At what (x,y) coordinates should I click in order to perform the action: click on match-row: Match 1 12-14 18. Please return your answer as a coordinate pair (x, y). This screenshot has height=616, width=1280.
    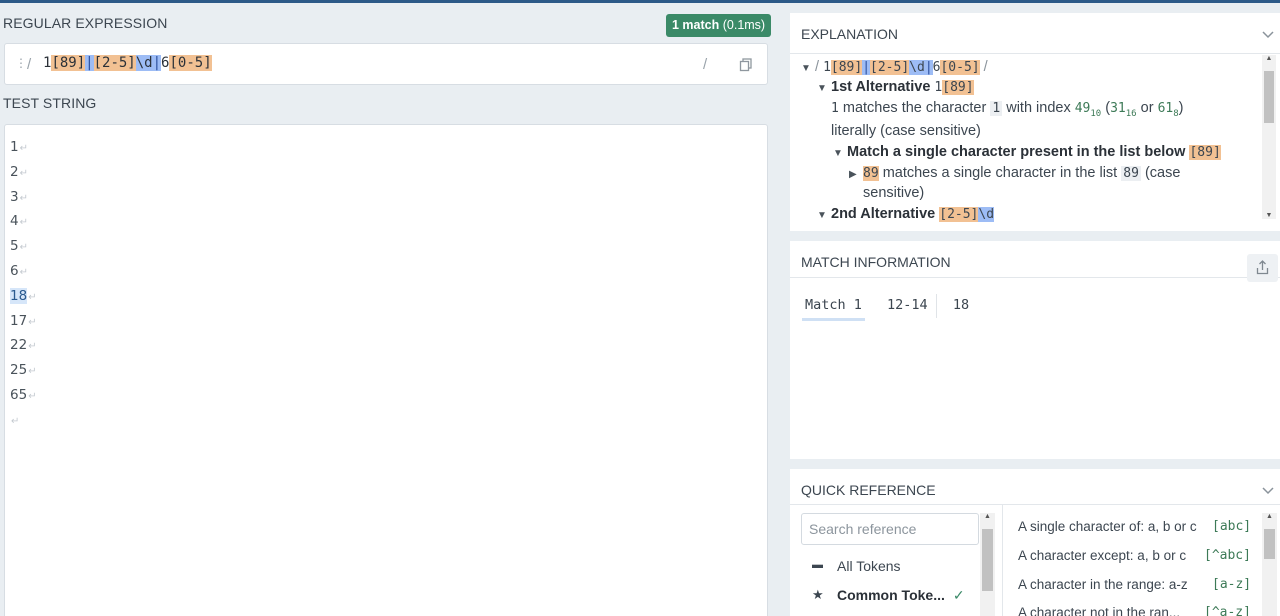
    Looking at the image, I should click on (889, 307).